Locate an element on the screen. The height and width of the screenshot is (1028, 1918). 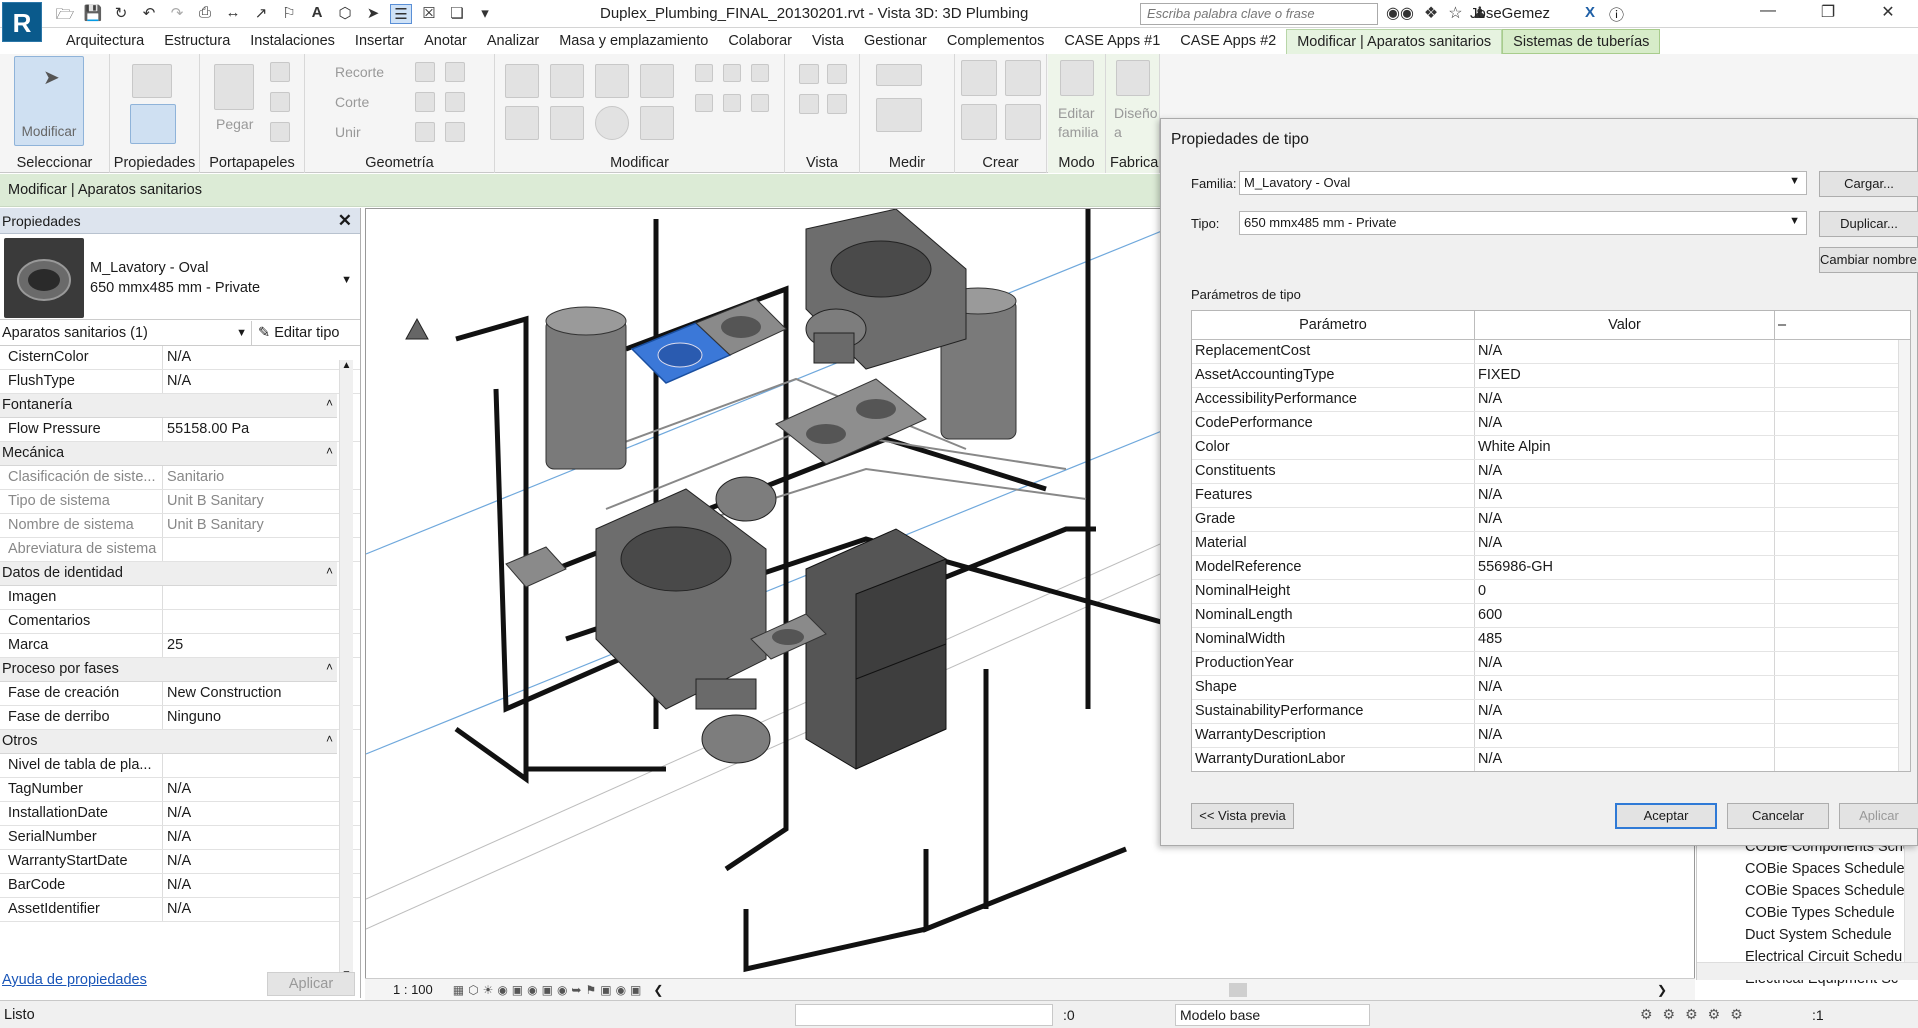
param-row: Color White Alpin is located at coordinates (1551, 448).